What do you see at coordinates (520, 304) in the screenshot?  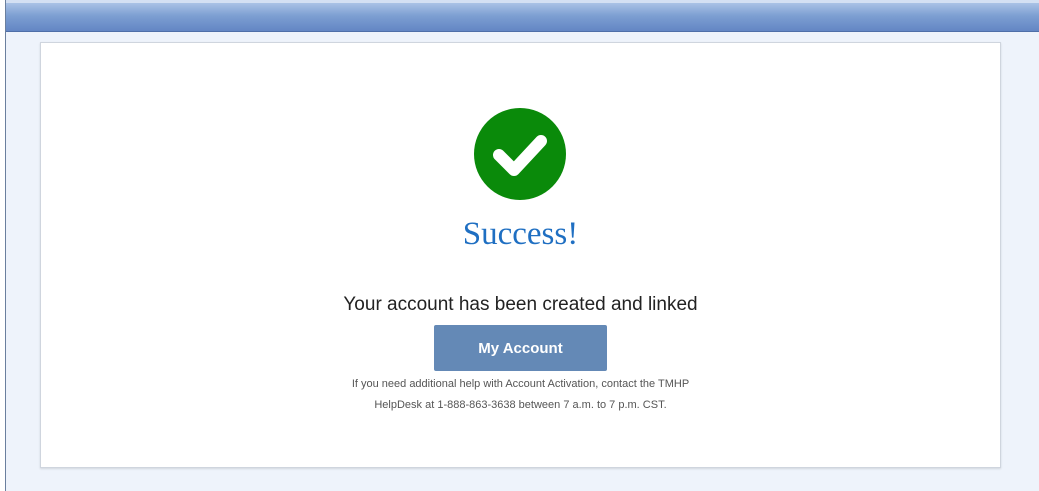 I see `success-message: Your account has been created and linked` at bounding box center [520, 304].